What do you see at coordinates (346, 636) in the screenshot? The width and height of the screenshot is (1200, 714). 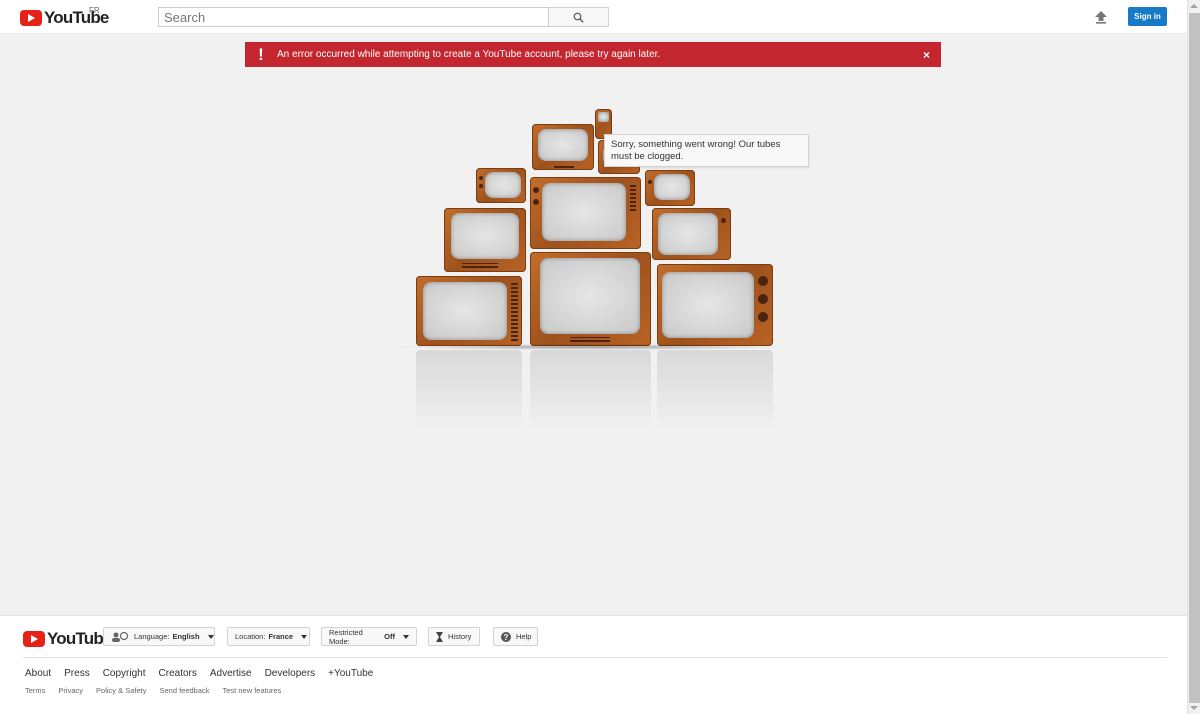 I see `restricted-mode-label: Restricted Mode:` at bounding box center [346, 636].